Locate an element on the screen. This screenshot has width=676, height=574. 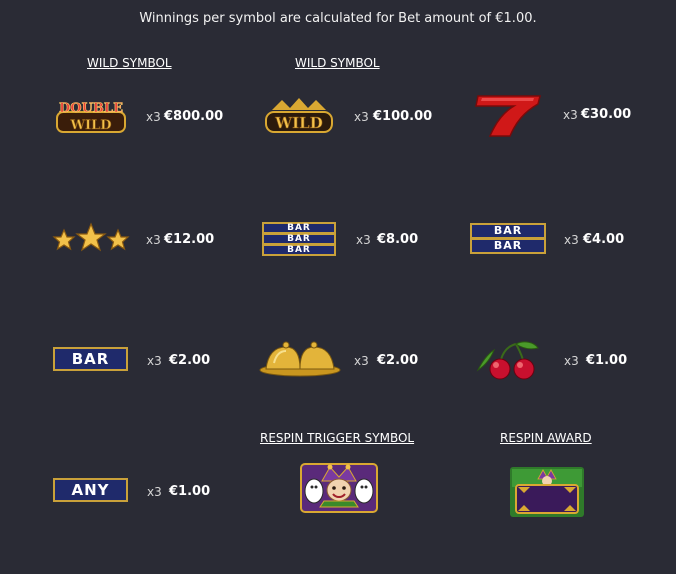
double-wild-symbol-icon: DOUBLE WILD is located at coordinates (91, 117).